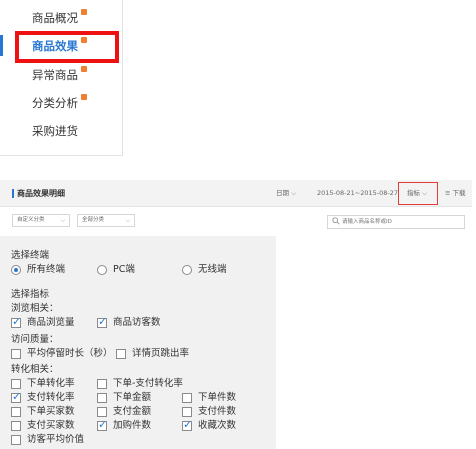  What do you see at coordinates (55, 75) in the screenshot?
I see `sidebar-item-label: 异常商品` at bounding box center [55, 75].